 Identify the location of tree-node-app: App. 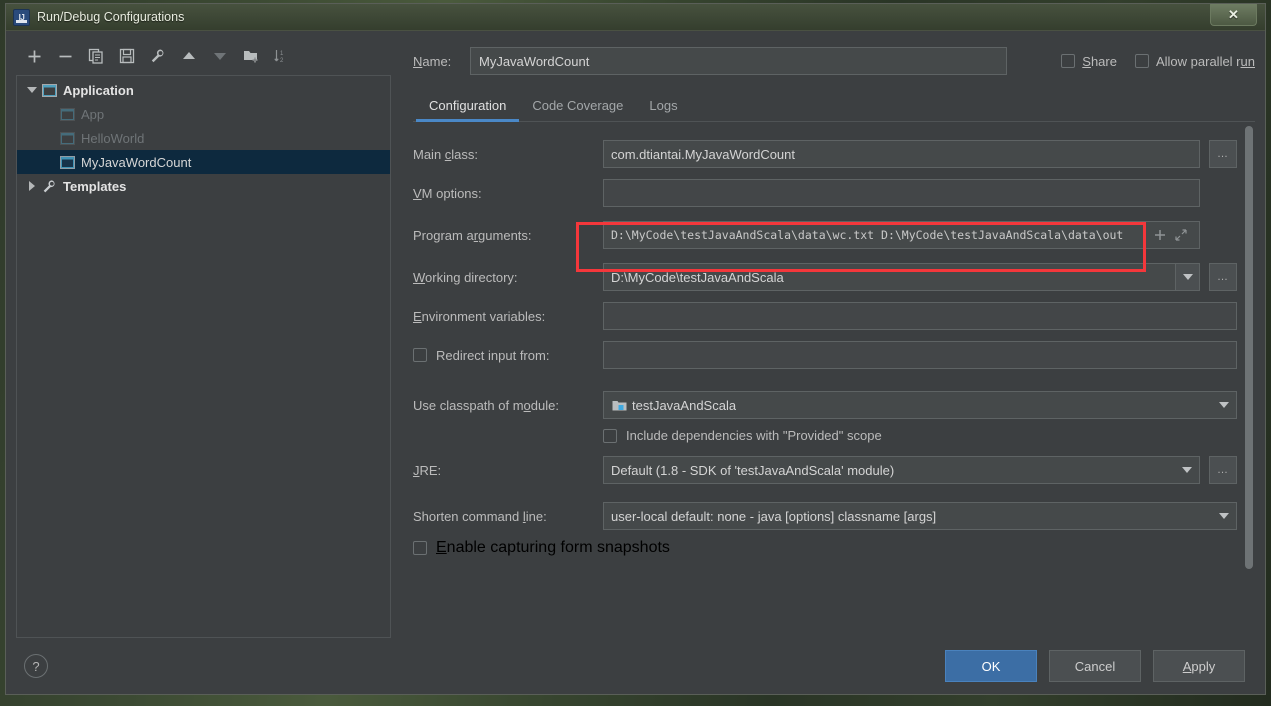
(203, 114).